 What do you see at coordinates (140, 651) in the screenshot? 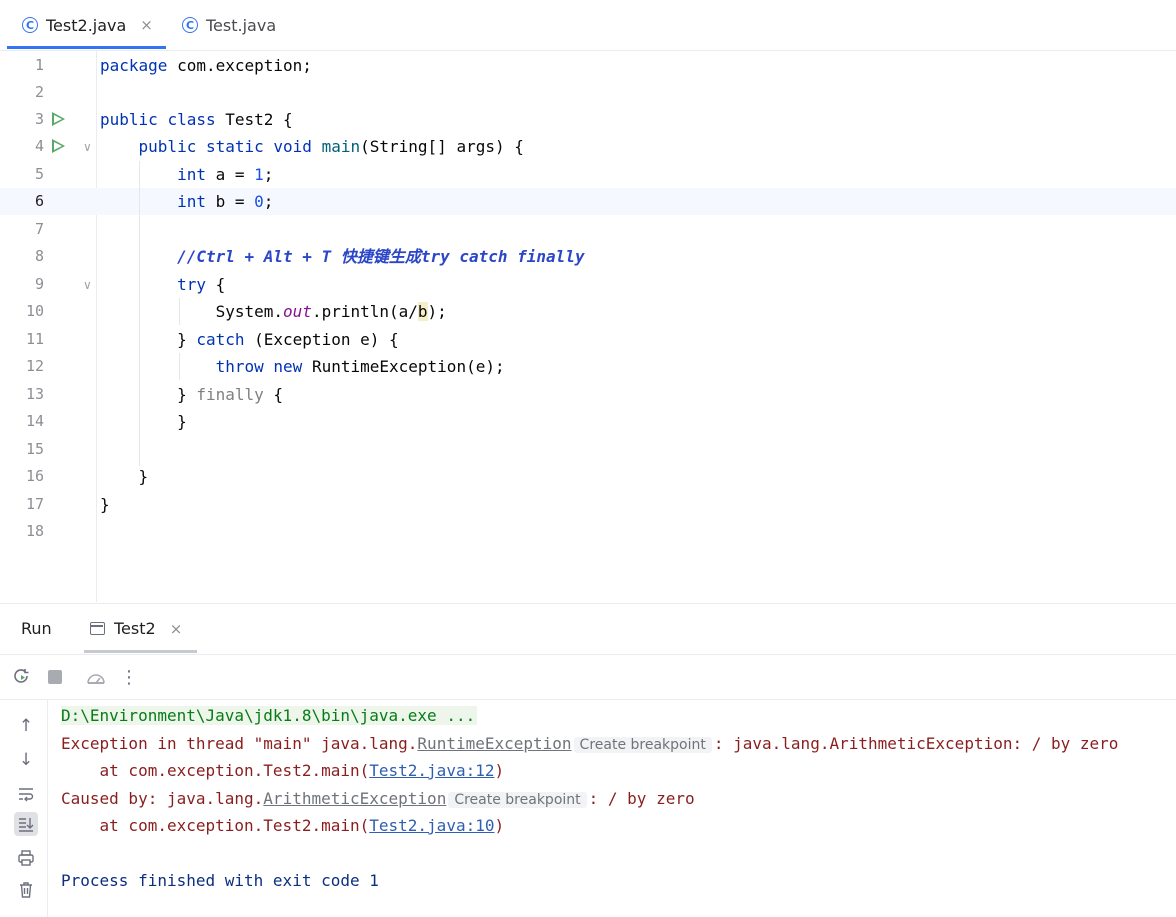
I see `active-run-tab-indicator` at bounding box center [140, 651].